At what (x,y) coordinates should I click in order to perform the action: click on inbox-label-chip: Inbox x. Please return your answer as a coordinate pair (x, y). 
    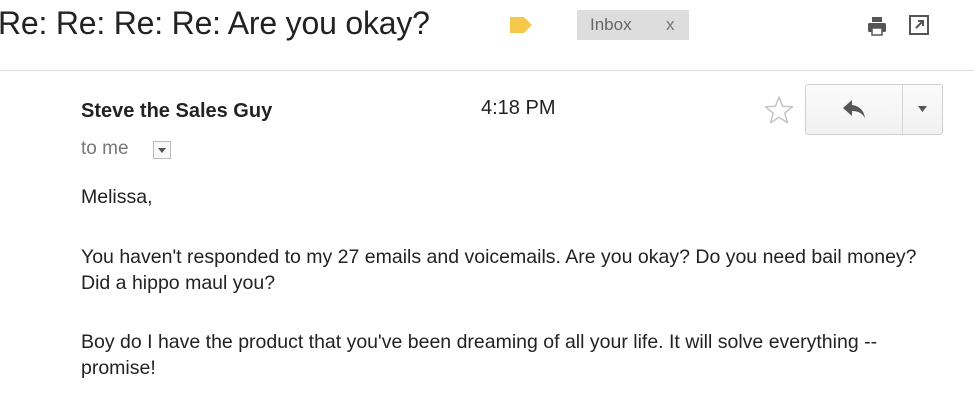
    Looking at the image, I should click on (633, 25).